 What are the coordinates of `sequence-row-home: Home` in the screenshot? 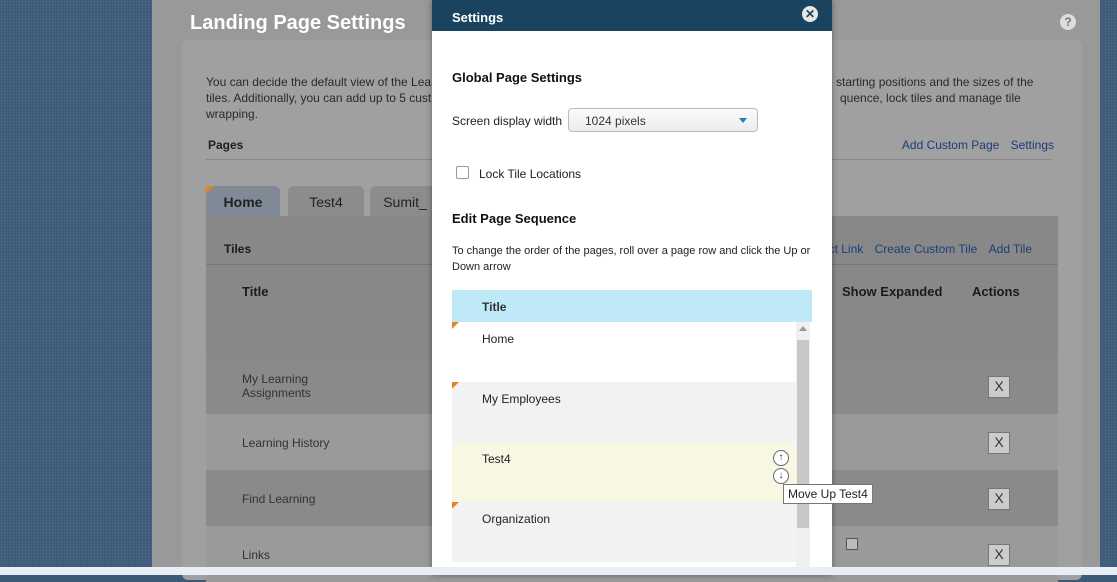 It's located at (624, 352).